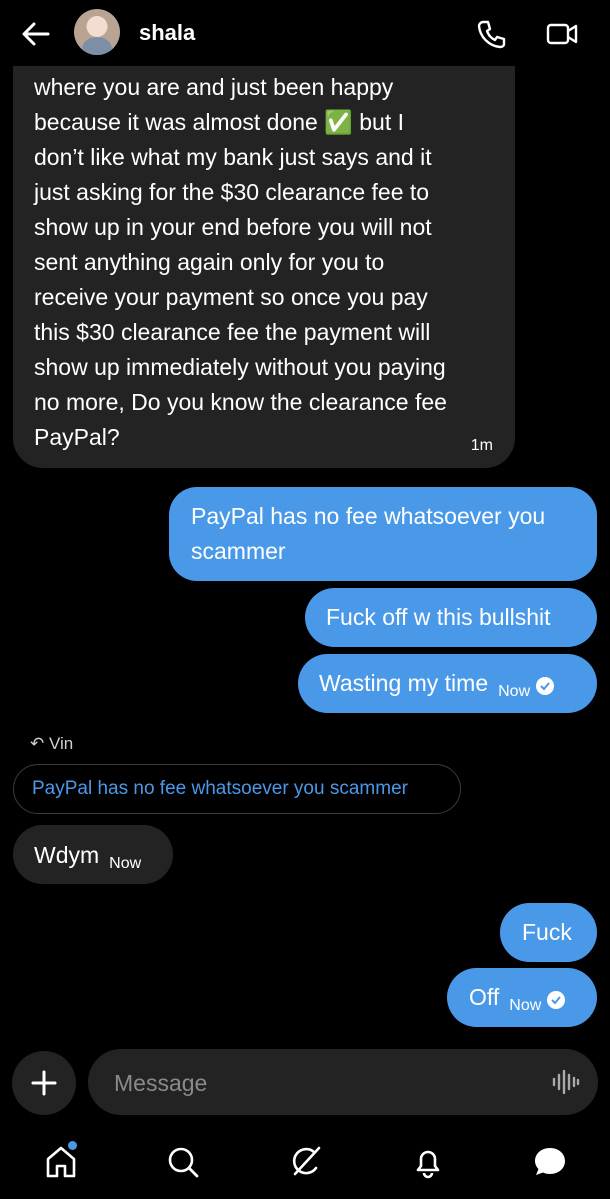 The image size is (610, 1199). What do you see at coordinates (72, 1145) in the screenshot?
I see `notification-dot` at bounding box center [72, 1145].